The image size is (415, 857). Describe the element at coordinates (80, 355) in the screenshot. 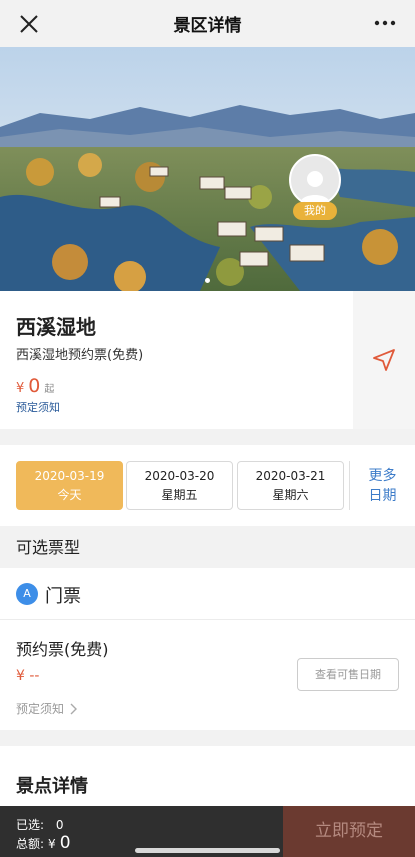

I see `scenic-subtitle: 西溪湿地预约票(免费)` at that location.